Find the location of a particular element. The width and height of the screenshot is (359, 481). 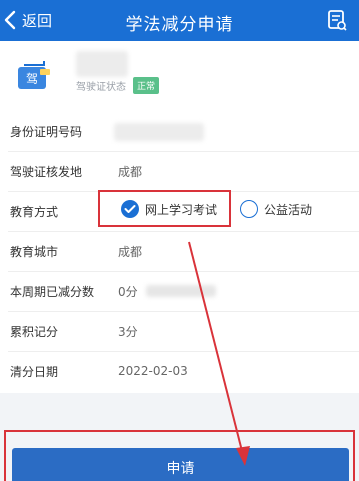

option-label: 网上学习考试 is located at coordinates (181, 209).